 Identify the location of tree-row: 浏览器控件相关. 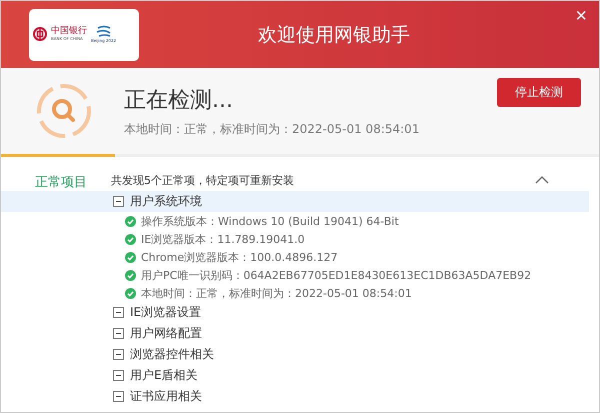
(295, 354).